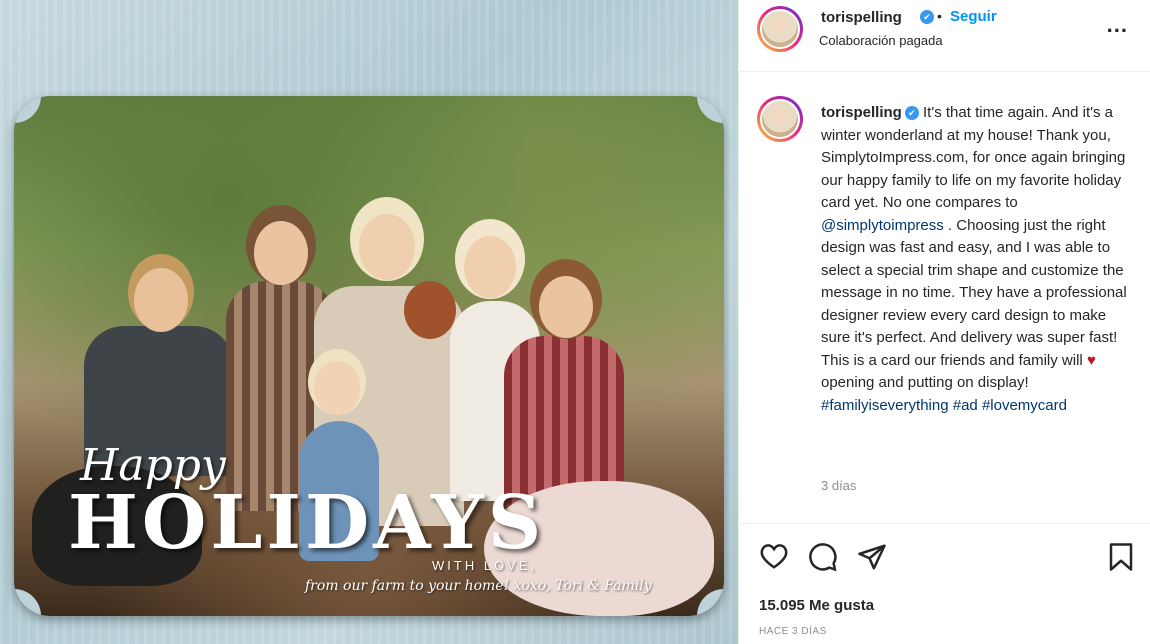 The width and height of the screenshot is (1150, 644). I want to click on share-icon, so click(872, 559).